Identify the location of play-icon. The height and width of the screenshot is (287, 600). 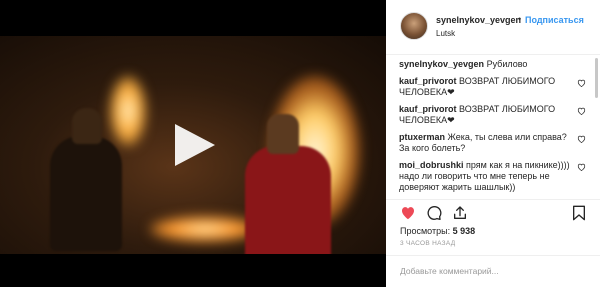
(195, 145).